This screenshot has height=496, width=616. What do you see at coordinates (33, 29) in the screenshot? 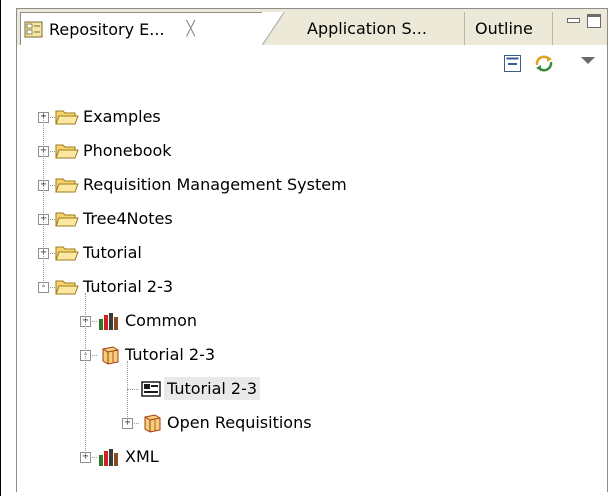
I see `repository-icon` at bounding box center [33, 29].